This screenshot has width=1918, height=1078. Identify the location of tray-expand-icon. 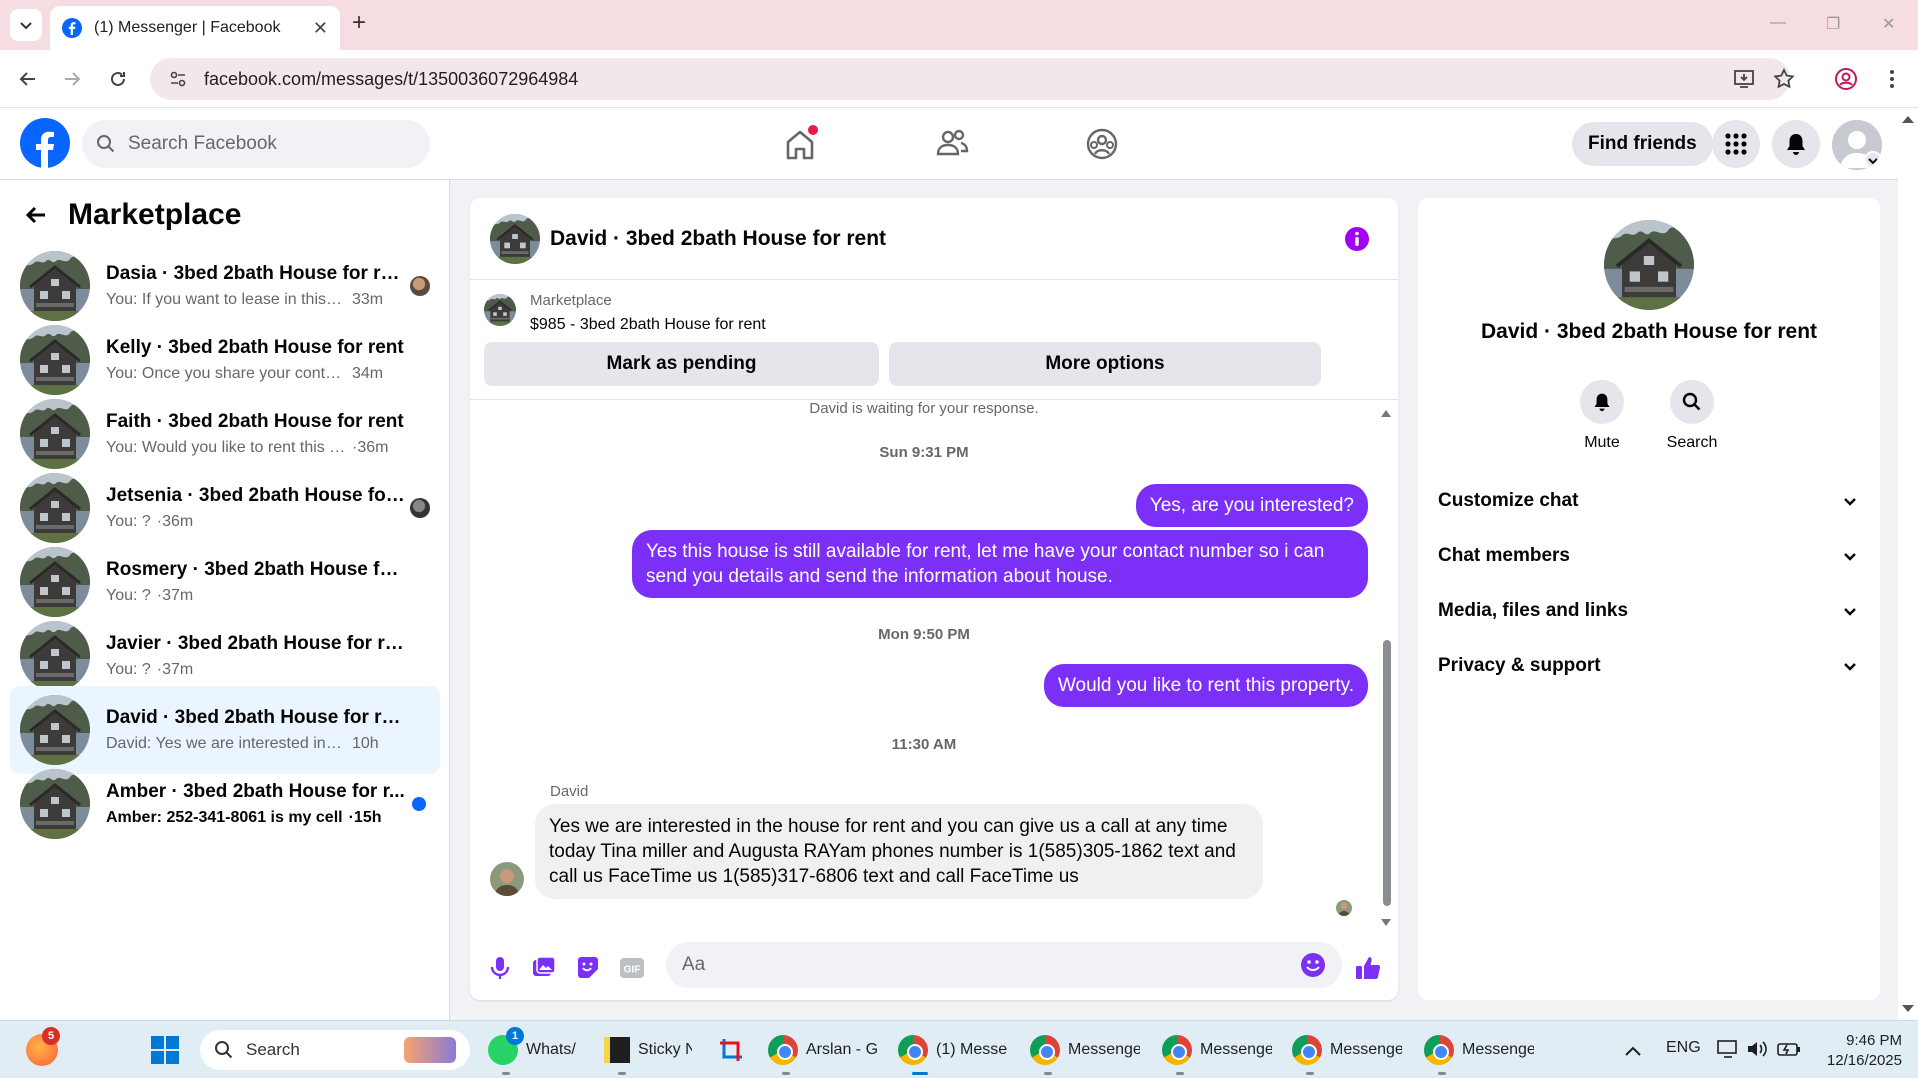
(1633, 1051).